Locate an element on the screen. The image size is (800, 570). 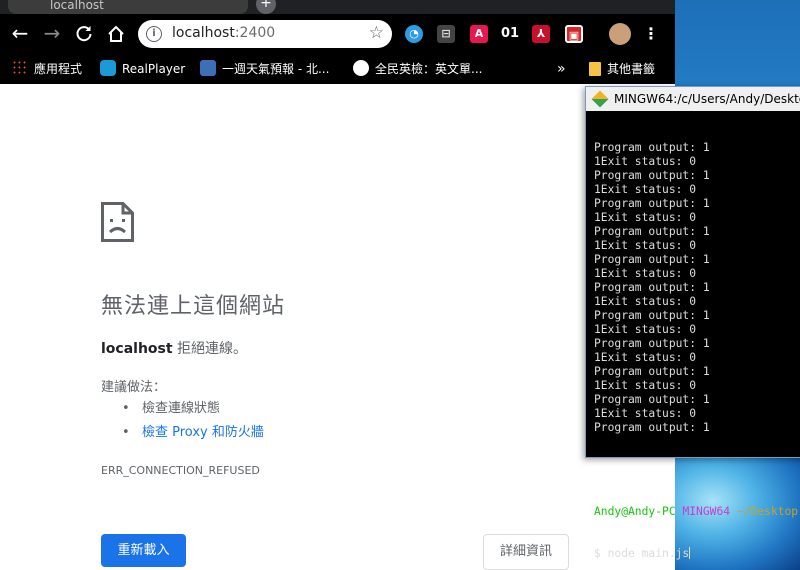
suggestion-check-proxy-link: 檢查 Proxy 和防火牆 is located at coordinates (193, 436).